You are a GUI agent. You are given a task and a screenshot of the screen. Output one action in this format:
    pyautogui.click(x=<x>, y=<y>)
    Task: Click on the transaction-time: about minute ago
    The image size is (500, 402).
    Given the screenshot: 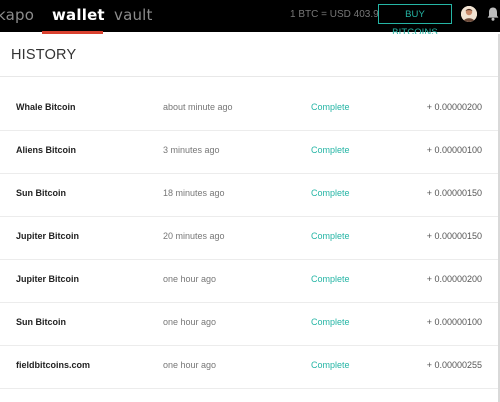 What is the action you would take?
    pyautogui.click(x=198, y=107)
    